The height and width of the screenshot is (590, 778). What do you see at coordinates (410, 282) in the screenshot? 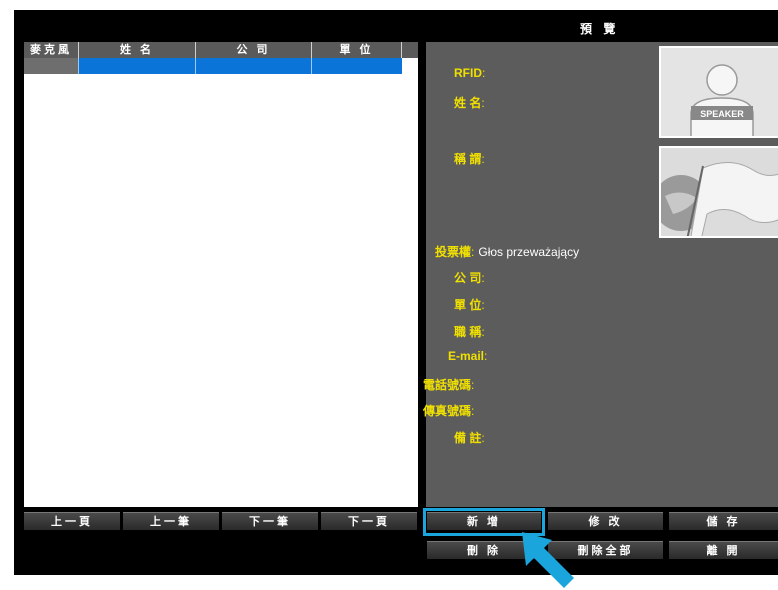
I see `table-scrollbar` at bounding box center [410, 282].